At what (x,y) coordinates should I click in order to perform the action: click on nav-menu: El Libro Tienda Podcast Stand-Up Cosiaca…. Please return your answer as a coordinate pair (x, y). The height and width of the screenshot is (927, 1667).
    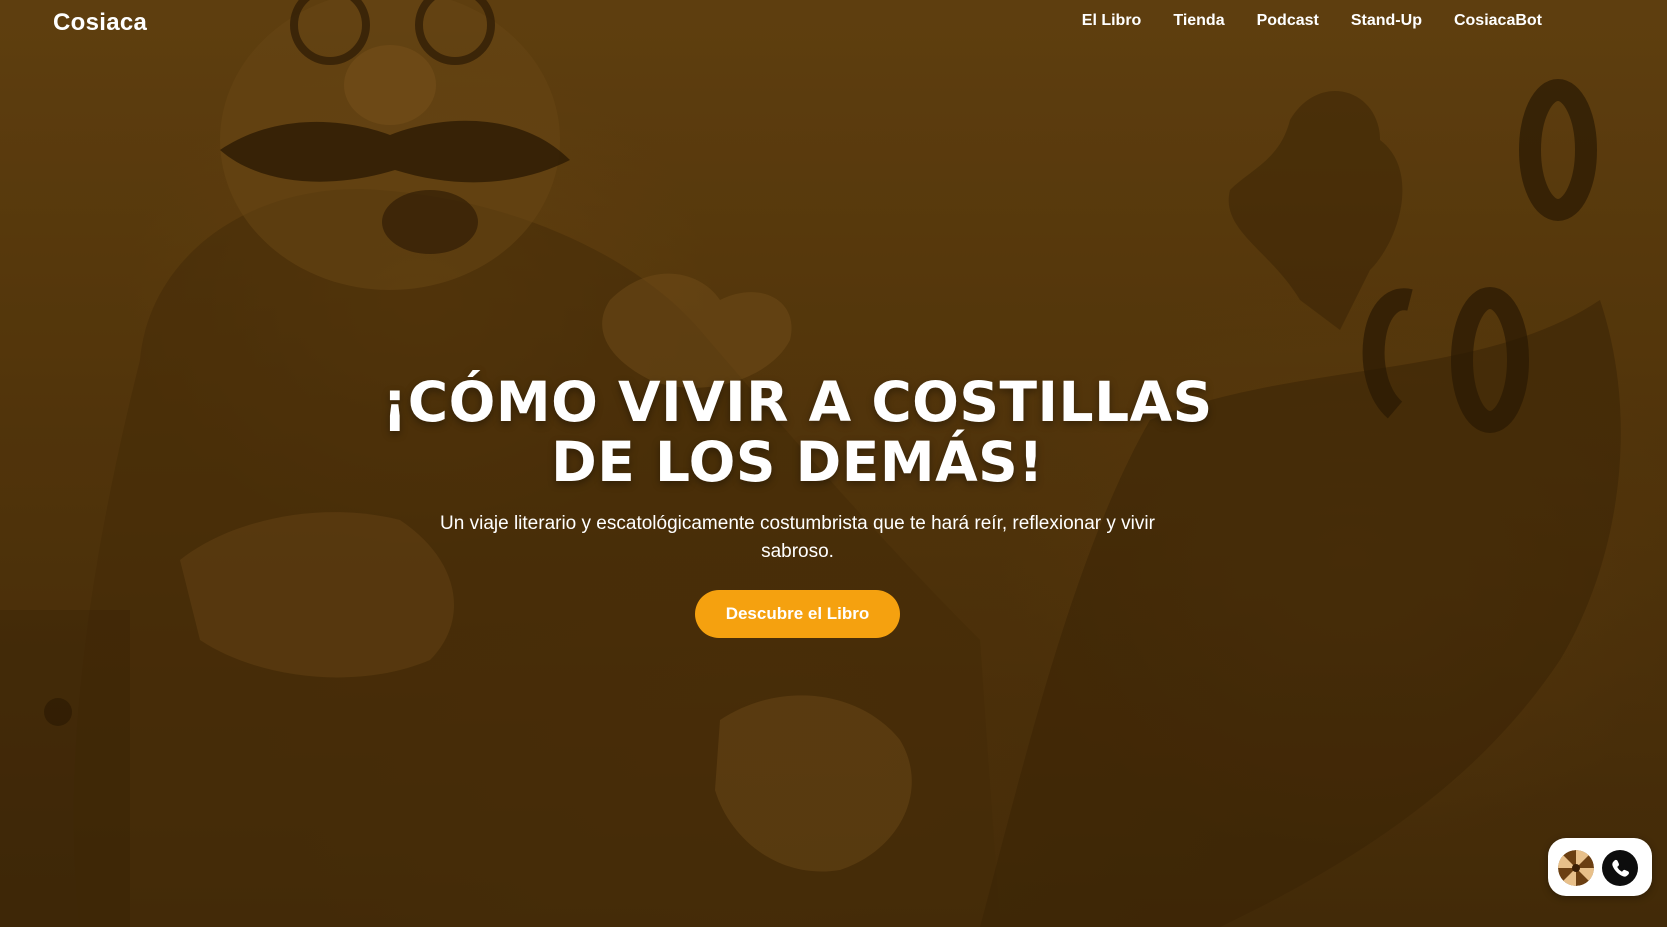
    Looking at the image, I should click on (1312, 21).